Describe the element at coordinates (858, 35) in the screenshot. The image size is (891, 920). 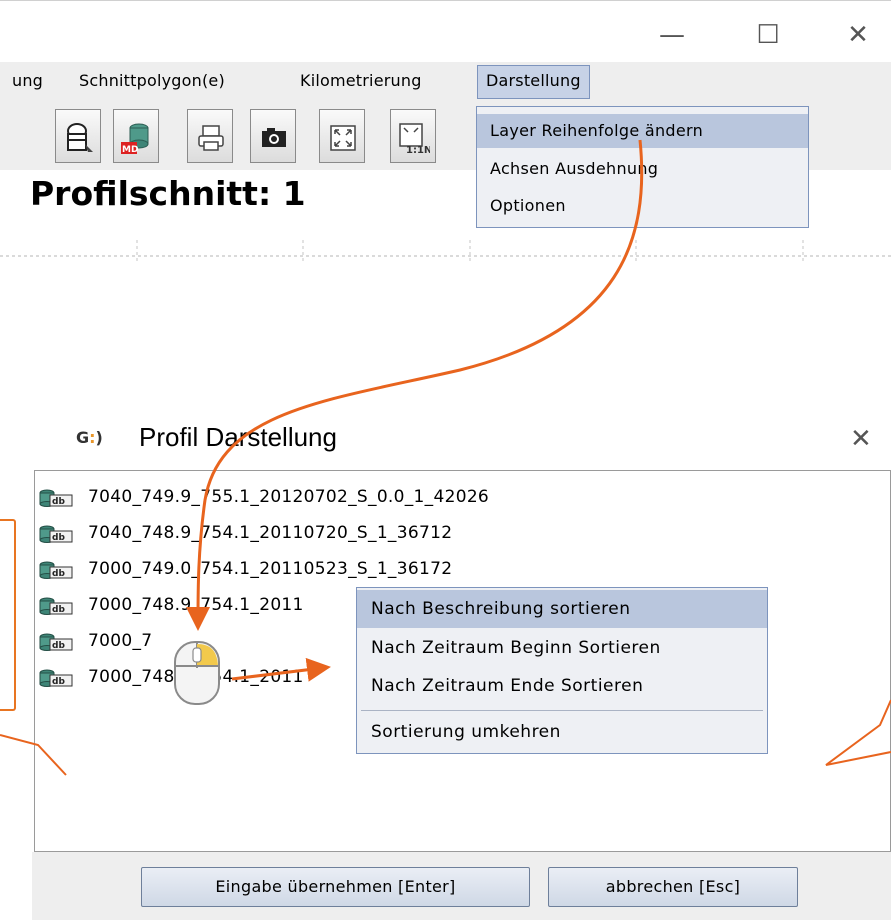
I see `close-button: ✕` at that location.